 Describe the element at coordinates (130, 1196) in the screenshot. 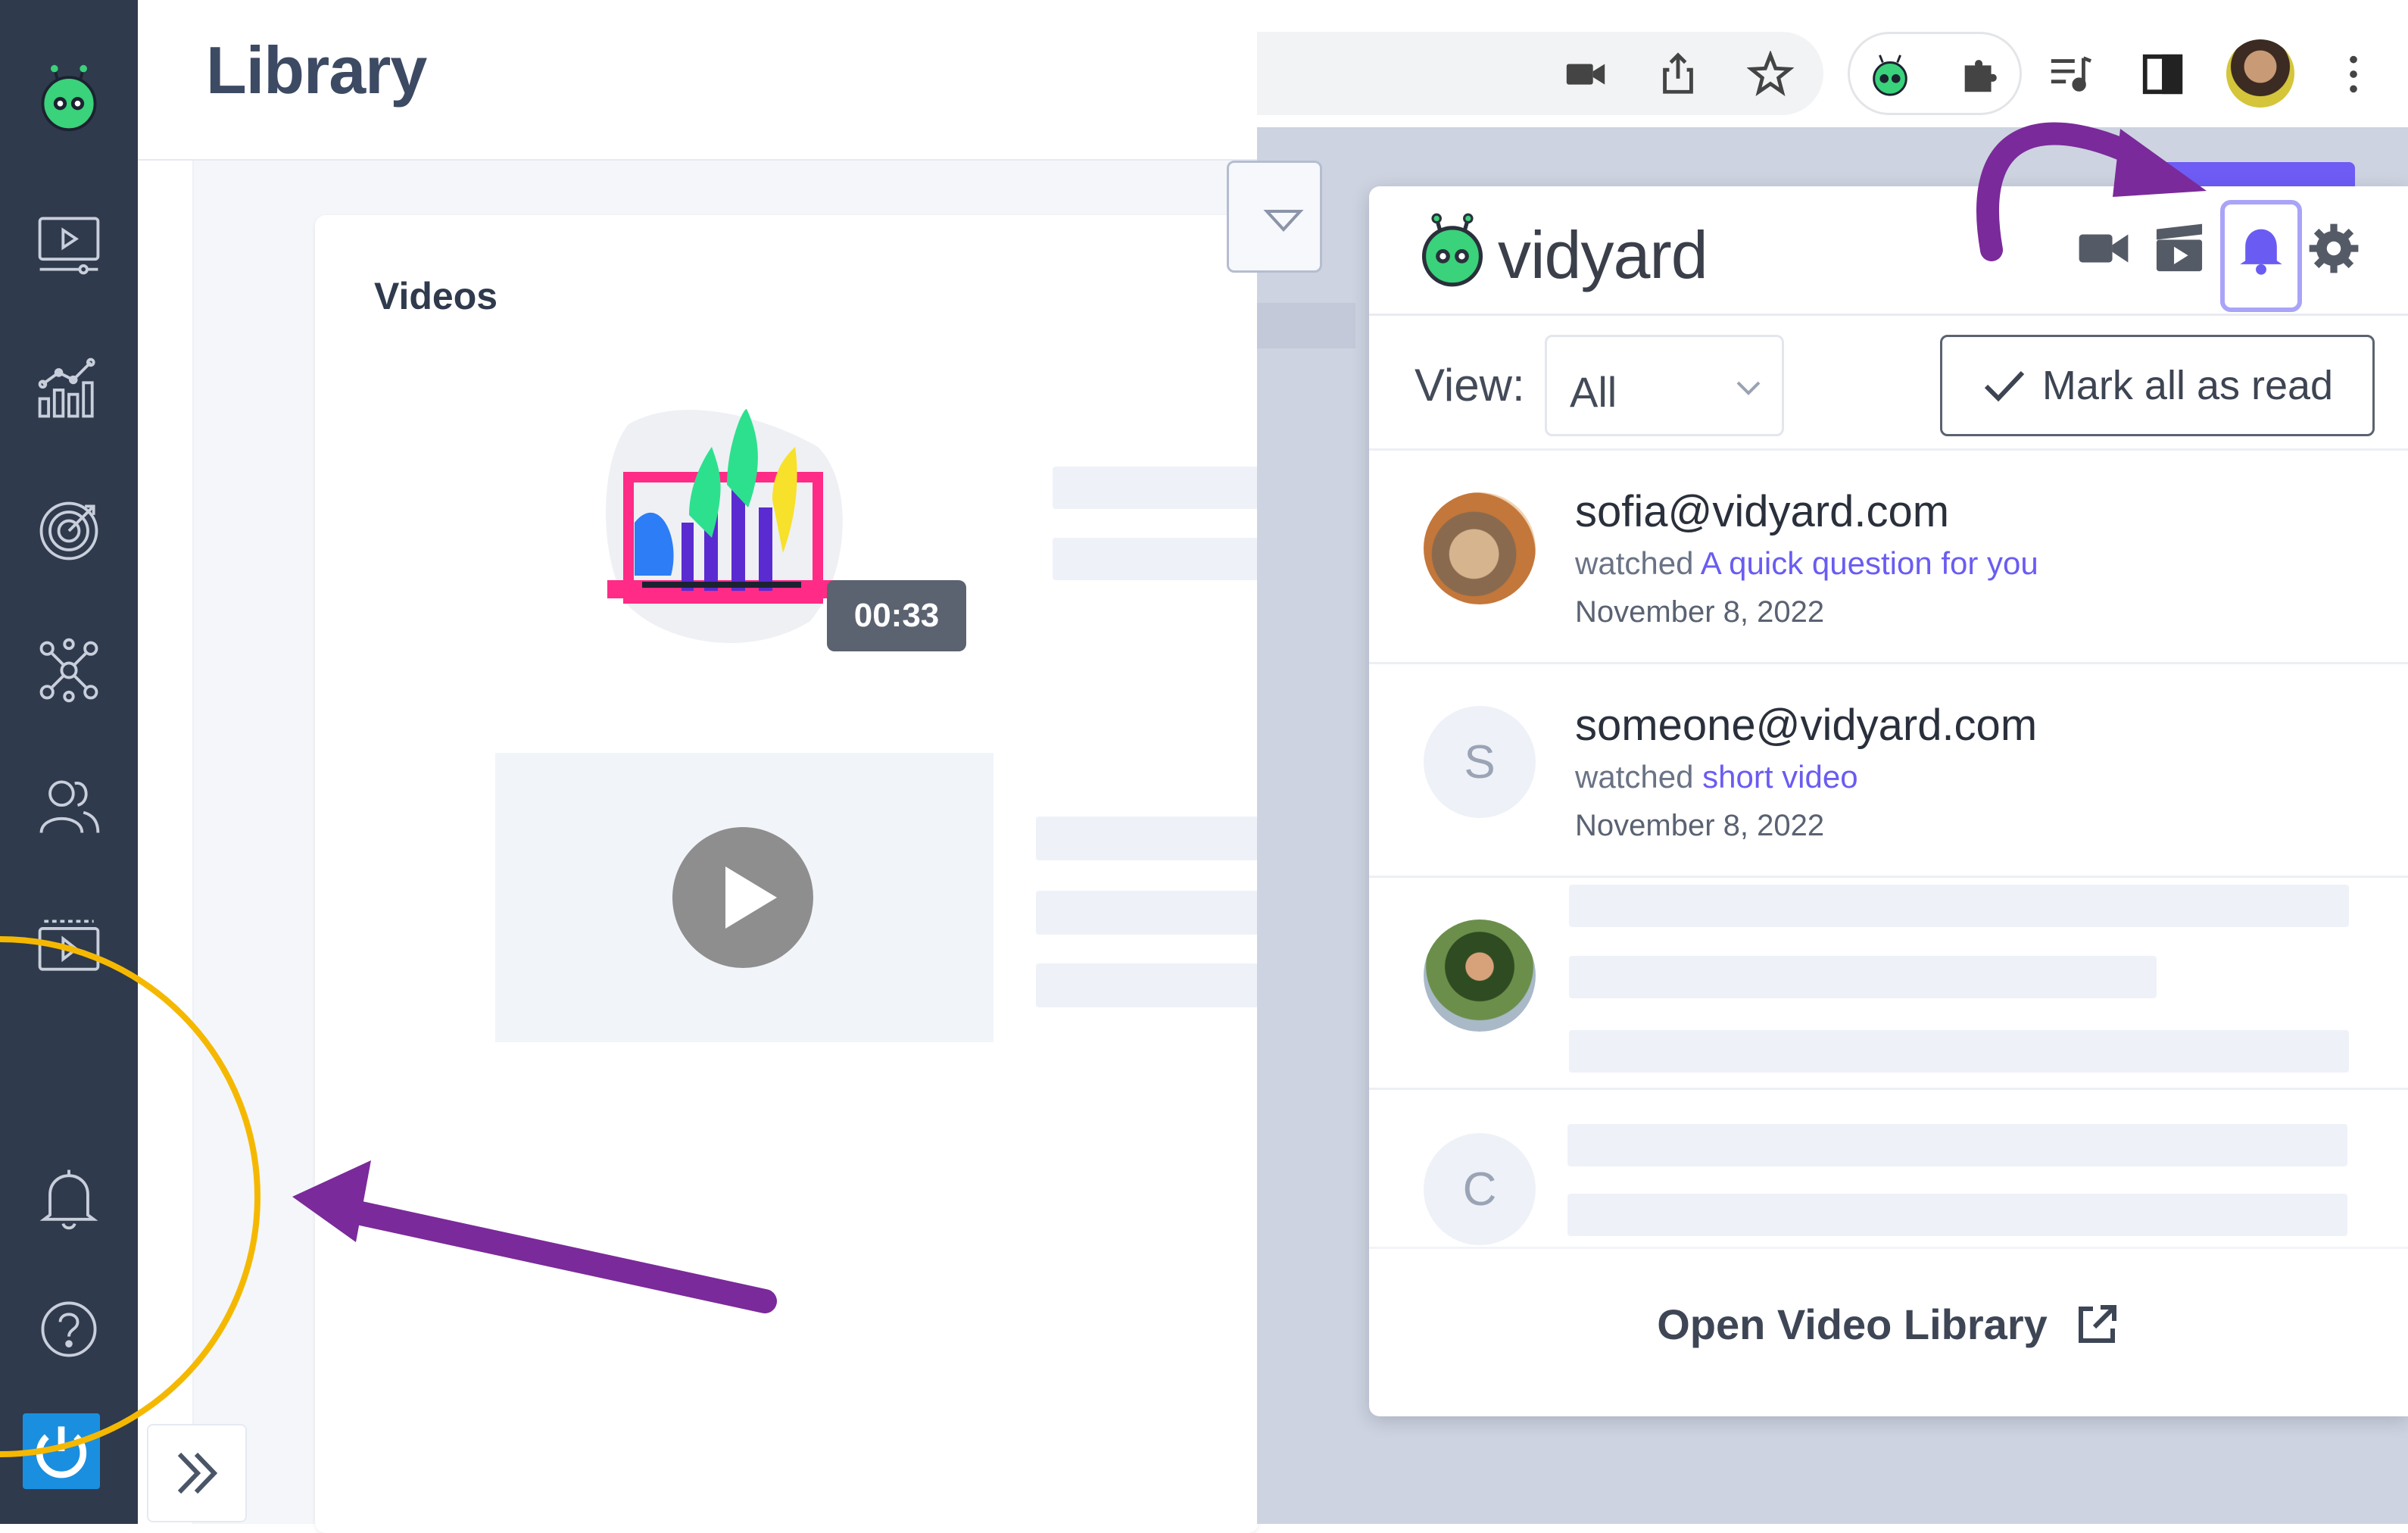

I see `highlight-circle` at that location.